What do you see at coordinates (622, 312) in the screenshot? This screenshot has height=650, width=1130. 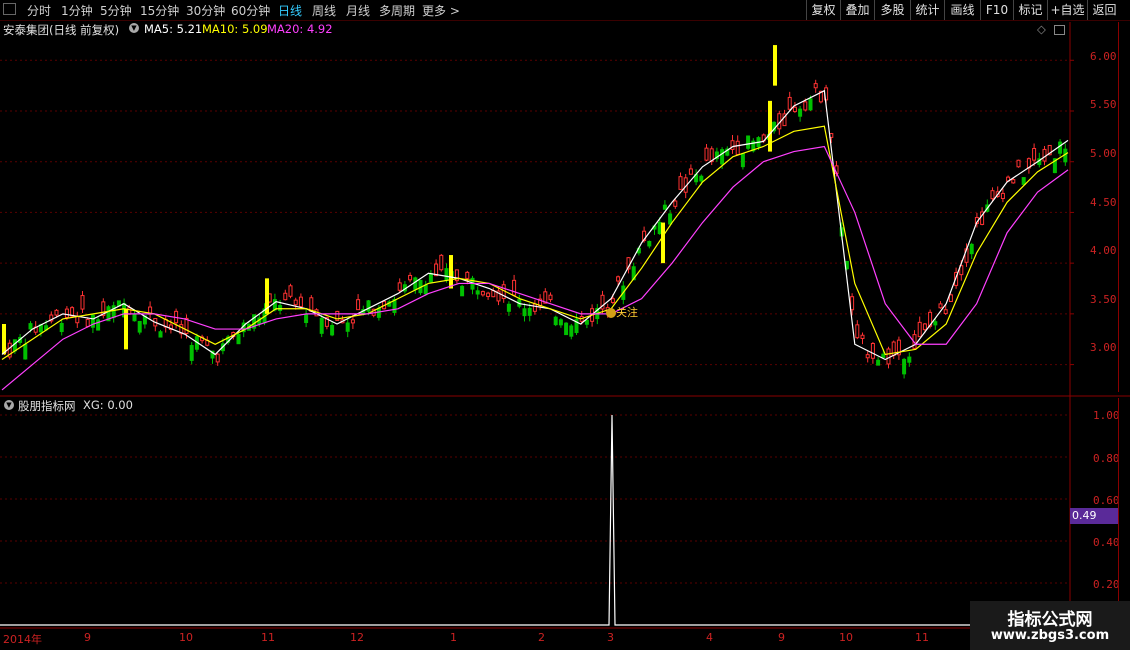 I see `follow-marker: 关注` at bounding box center [622, 312].